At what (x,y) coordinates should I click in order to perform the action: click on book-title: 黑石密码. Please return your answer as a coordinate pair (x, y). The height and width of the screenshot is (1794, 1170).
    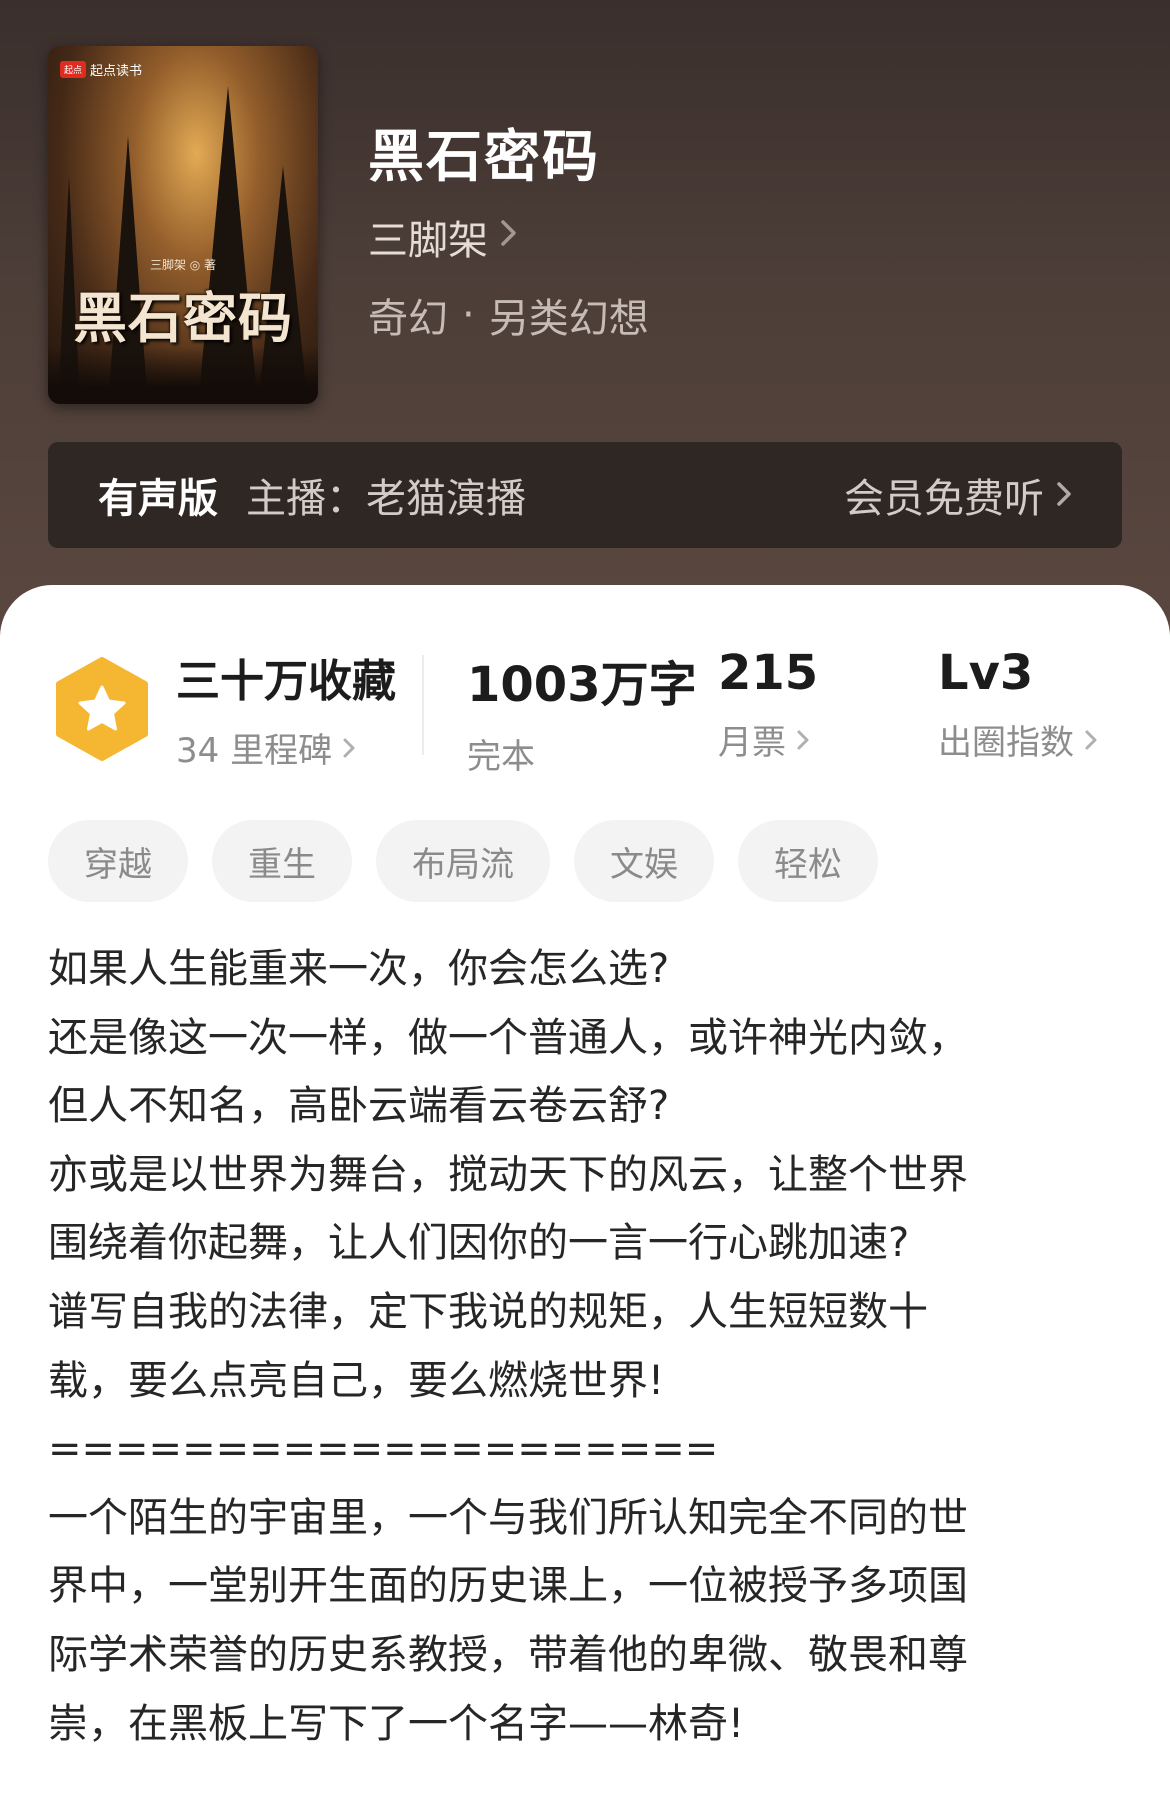
    Looking at the image, I should click on (484, 157).